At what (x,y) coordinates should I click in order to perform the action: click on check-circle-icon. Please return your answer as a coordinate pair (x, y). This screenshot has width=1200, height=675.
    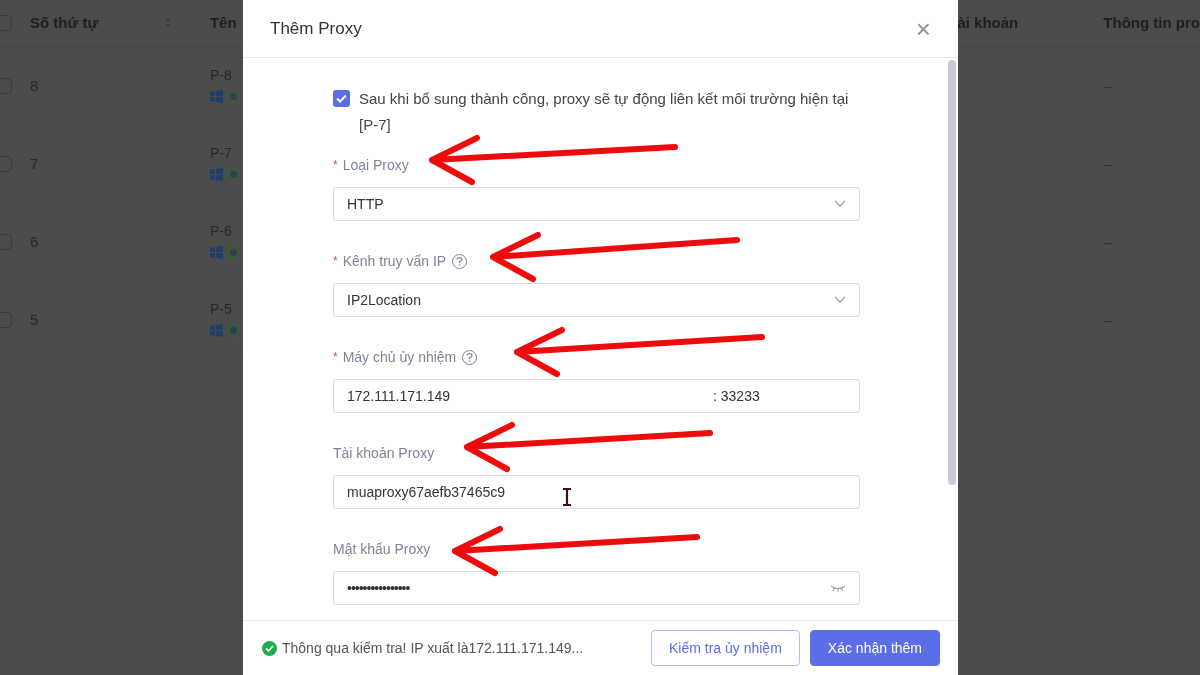
    Looking at the image, I should click on (269, 648).